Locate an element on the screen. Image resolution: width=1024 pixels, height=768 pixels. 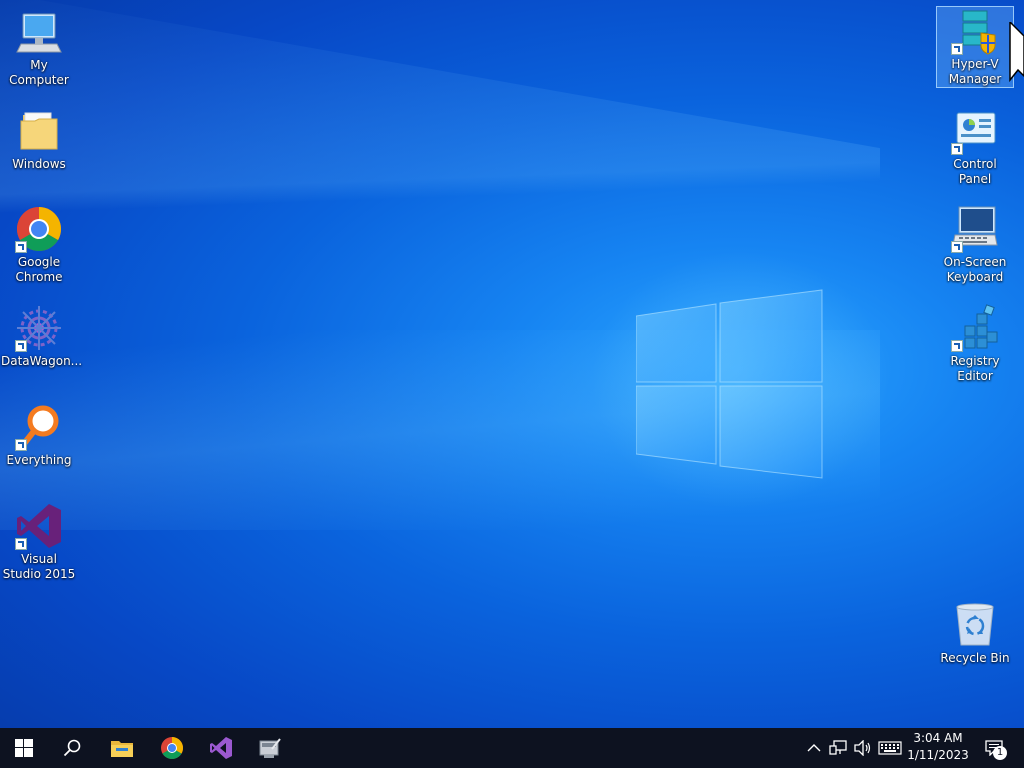
clock-date: 1/11/2023 is located at coordinates (938, 755).